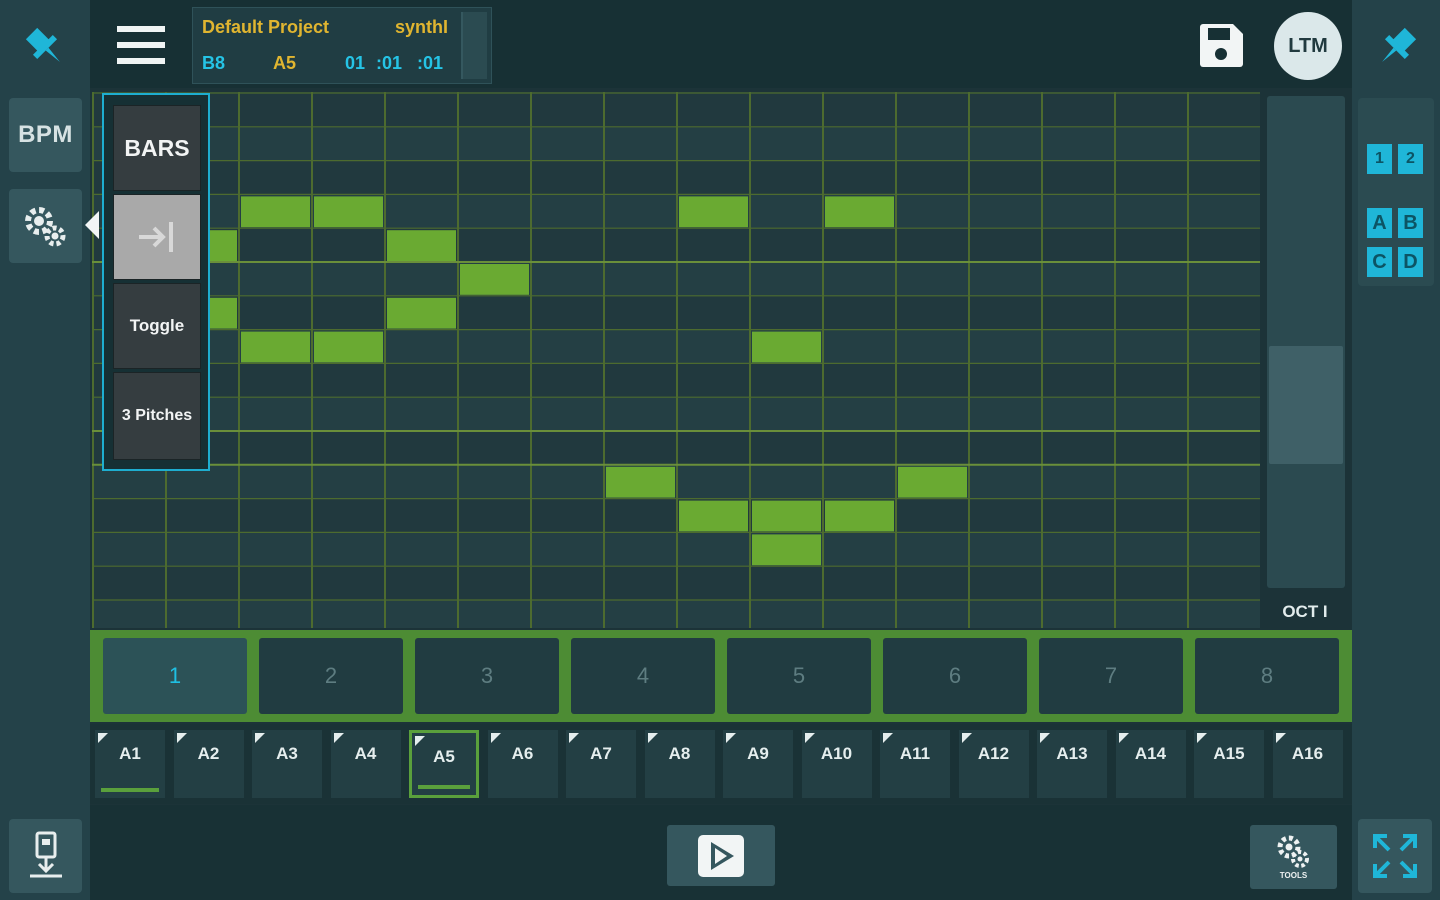 This screenshot has height=900, width=1440. I want to click on pattern-label: A6, so click(522, 753).